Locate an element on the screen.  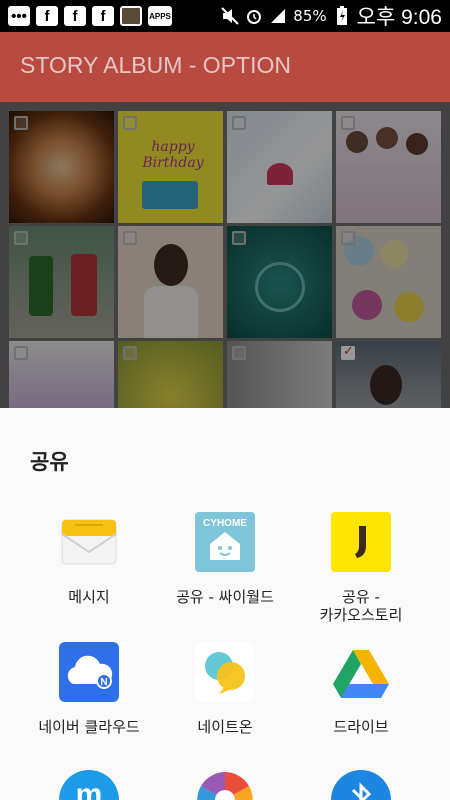
share-option-naver-cloud: N 네이버 클라우드 is located at coordinates (89, 689).